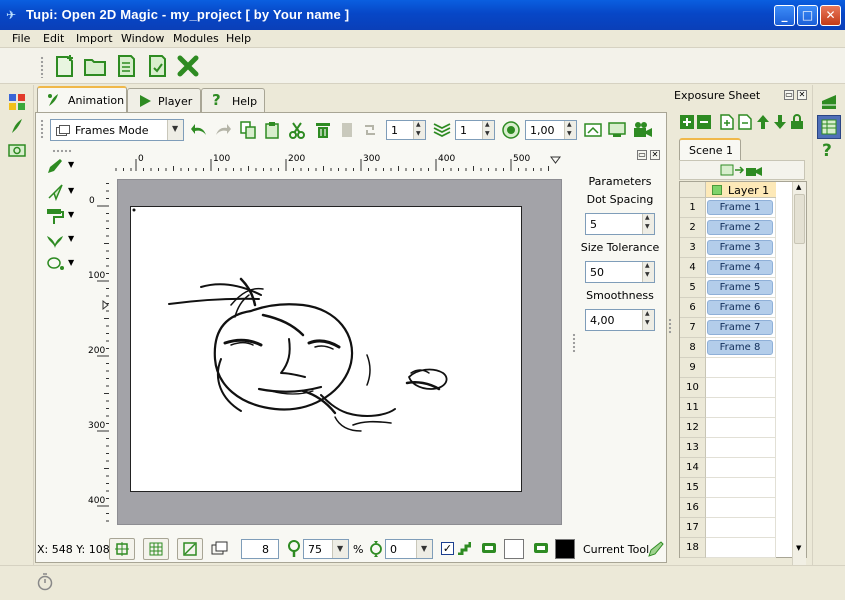 The image size is (845, 600). I want to click on color-palette-icon, so click(17, 102).